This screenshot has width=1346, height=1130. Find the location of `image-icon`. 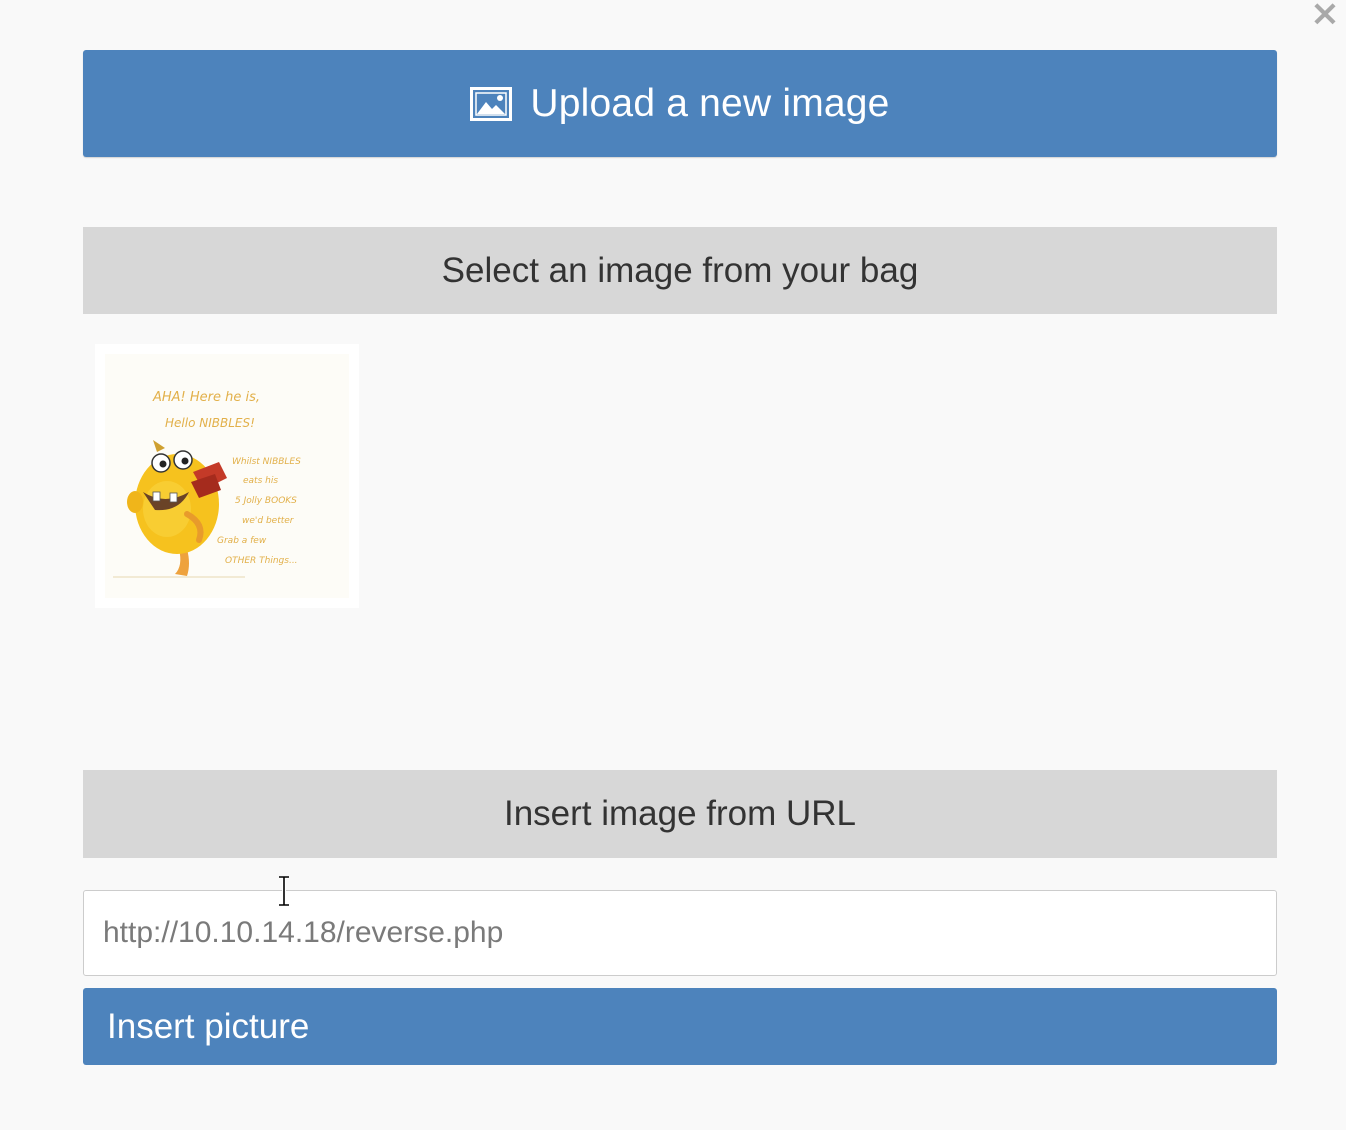

image-icon is located at coordinates (491, 103).